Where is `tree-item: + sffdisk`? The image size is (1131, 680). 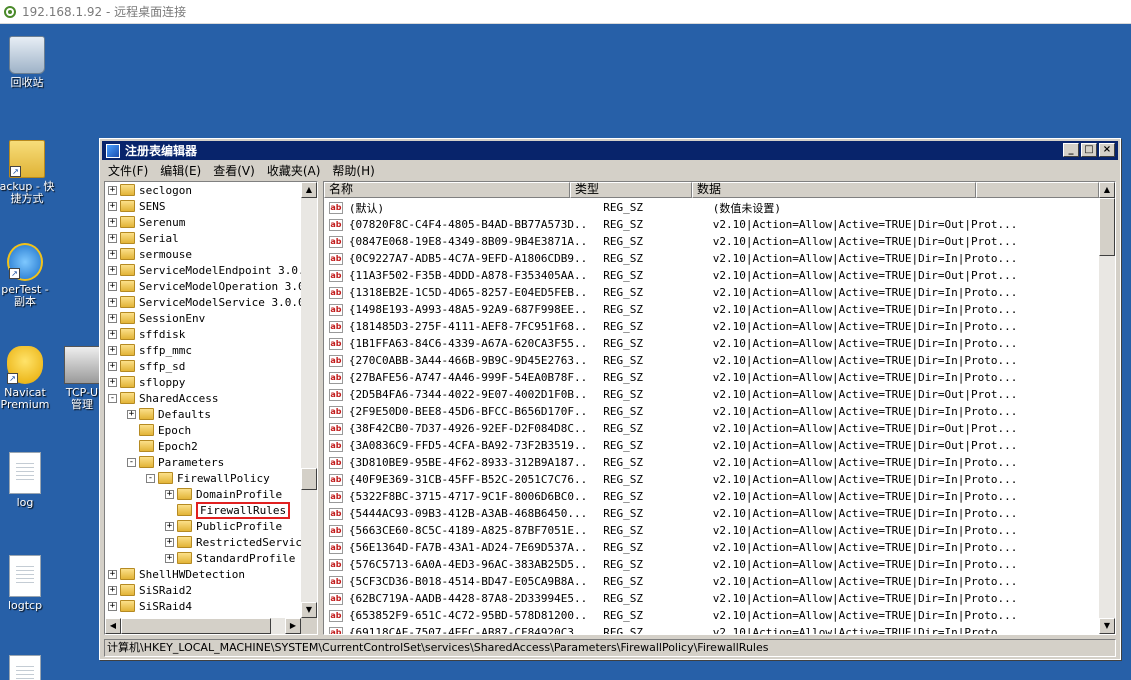
tree-item: + sffdisk is located at coordinates (146, 334).